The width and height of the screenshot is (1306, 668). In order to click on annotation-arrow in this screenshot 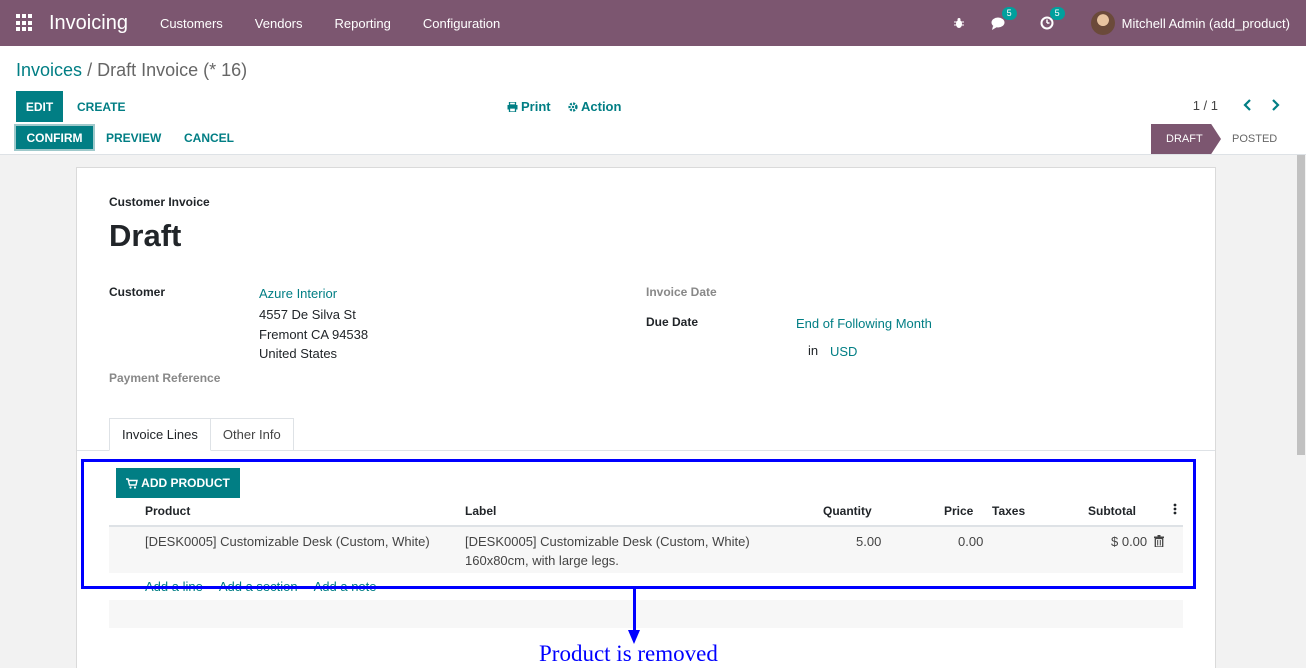, I will do `click(634, 611)`.